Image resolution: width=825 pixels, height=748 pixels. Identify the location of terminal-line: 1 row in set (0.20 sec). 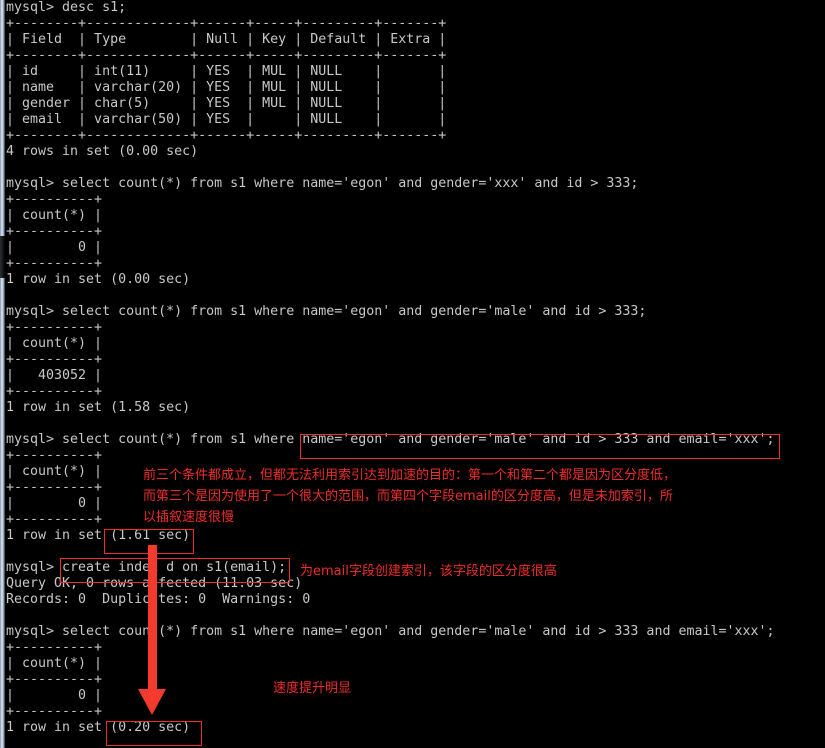
(98, 727).